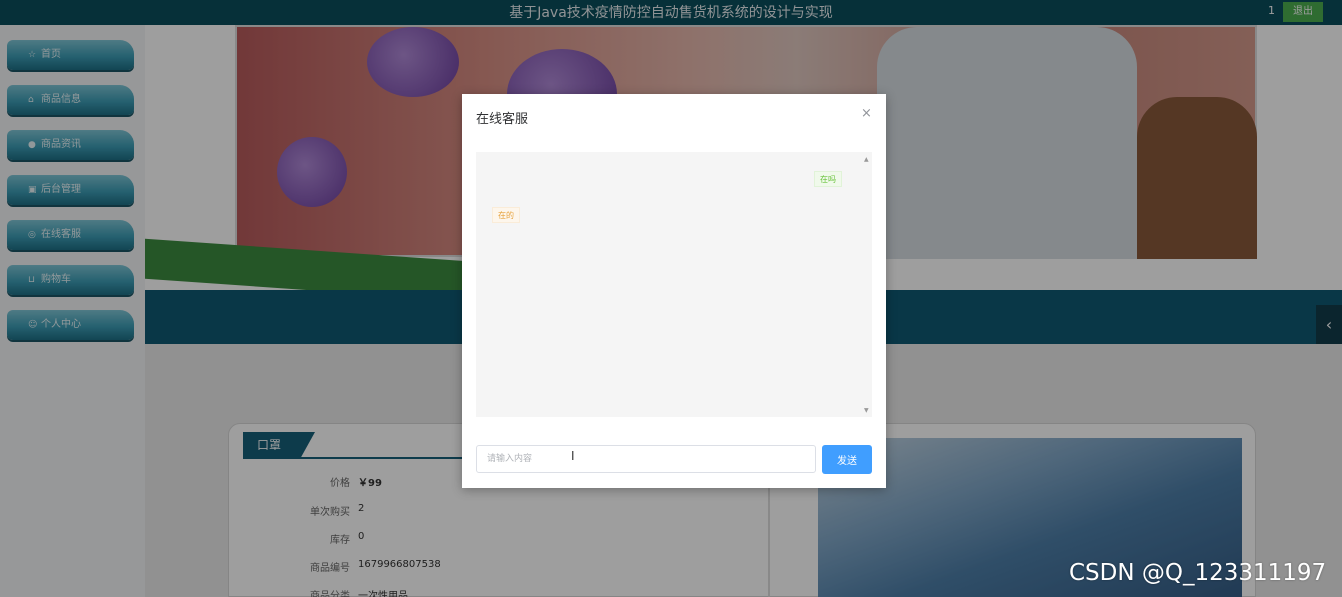 The image size is (1342, 597). I want to click on chat-message-sent: 在吗, so click(828, 179).